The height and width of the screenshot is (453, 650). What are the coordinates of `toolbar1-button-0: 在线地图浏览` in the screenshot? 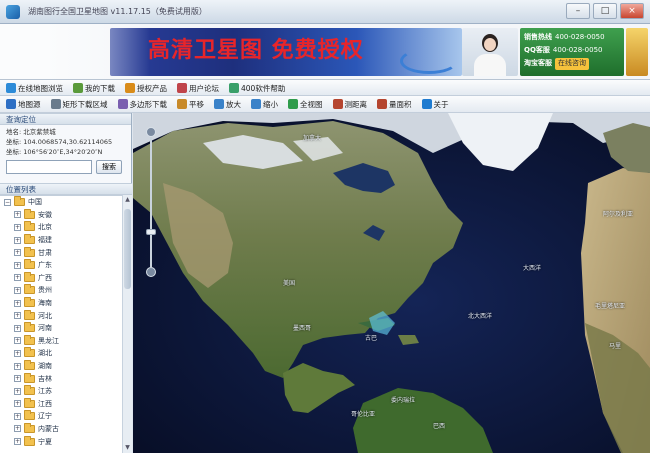 It's located at (34, 88).